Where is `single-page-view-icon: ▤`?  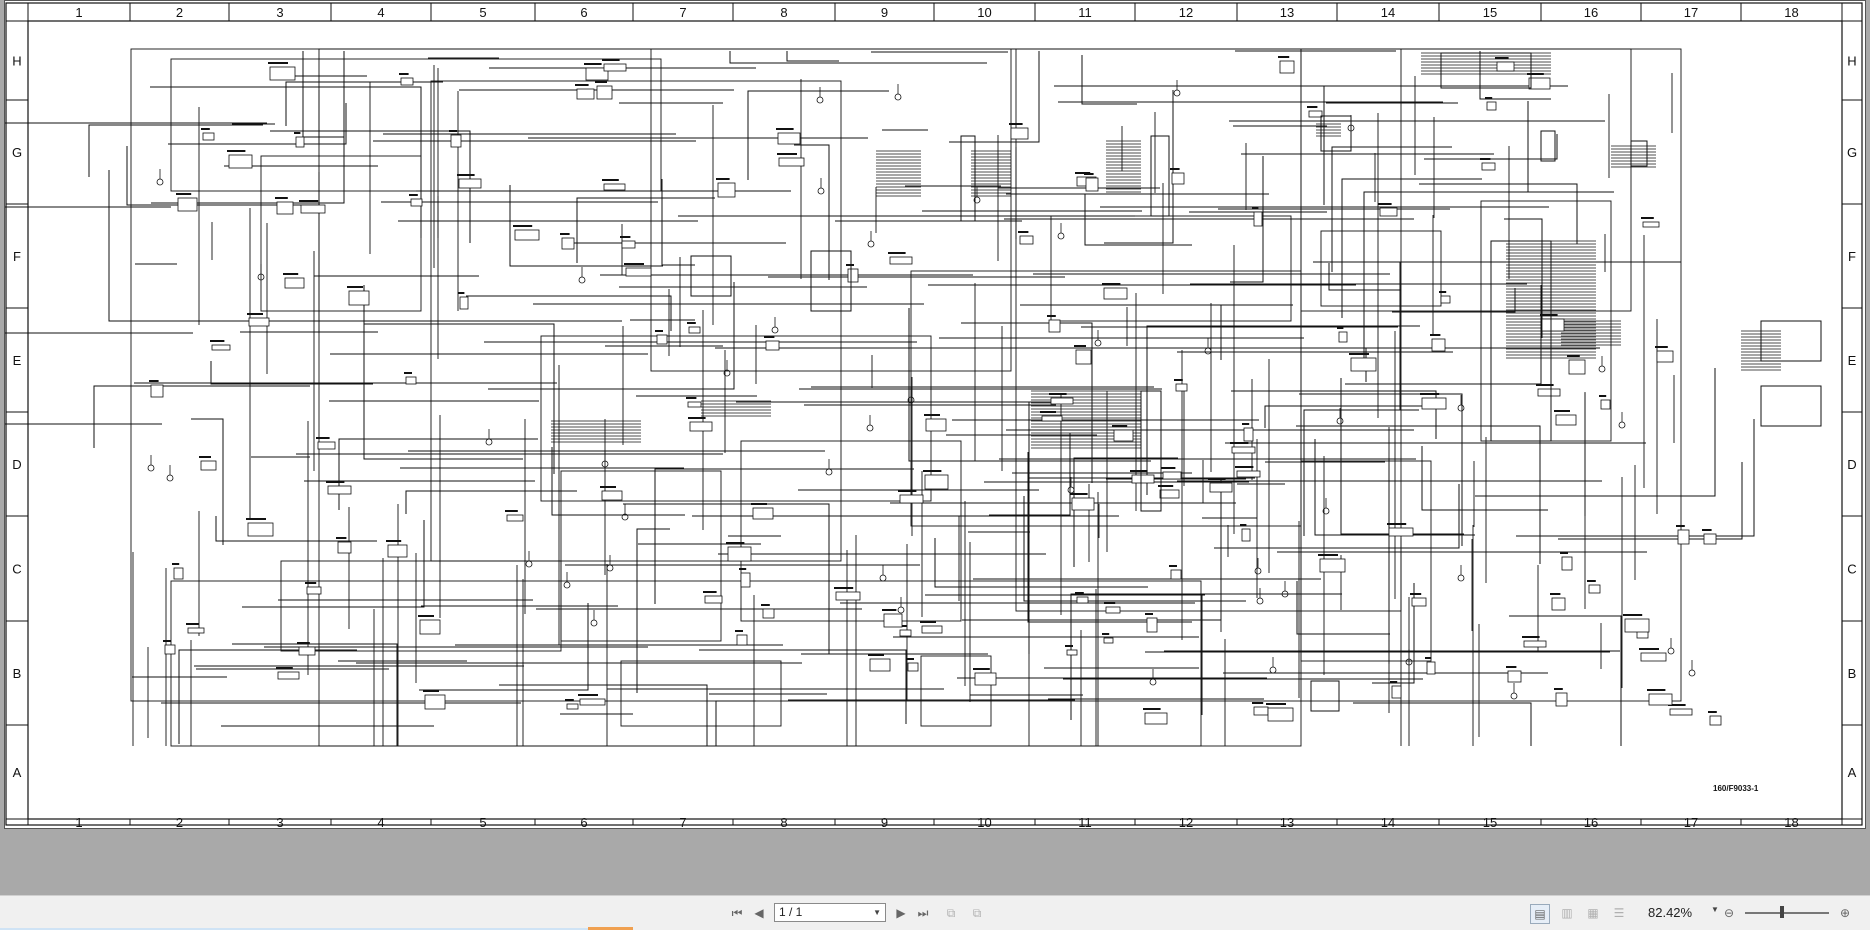 single-page-view-icon: ▤ is located at coordinates (1540, 914).